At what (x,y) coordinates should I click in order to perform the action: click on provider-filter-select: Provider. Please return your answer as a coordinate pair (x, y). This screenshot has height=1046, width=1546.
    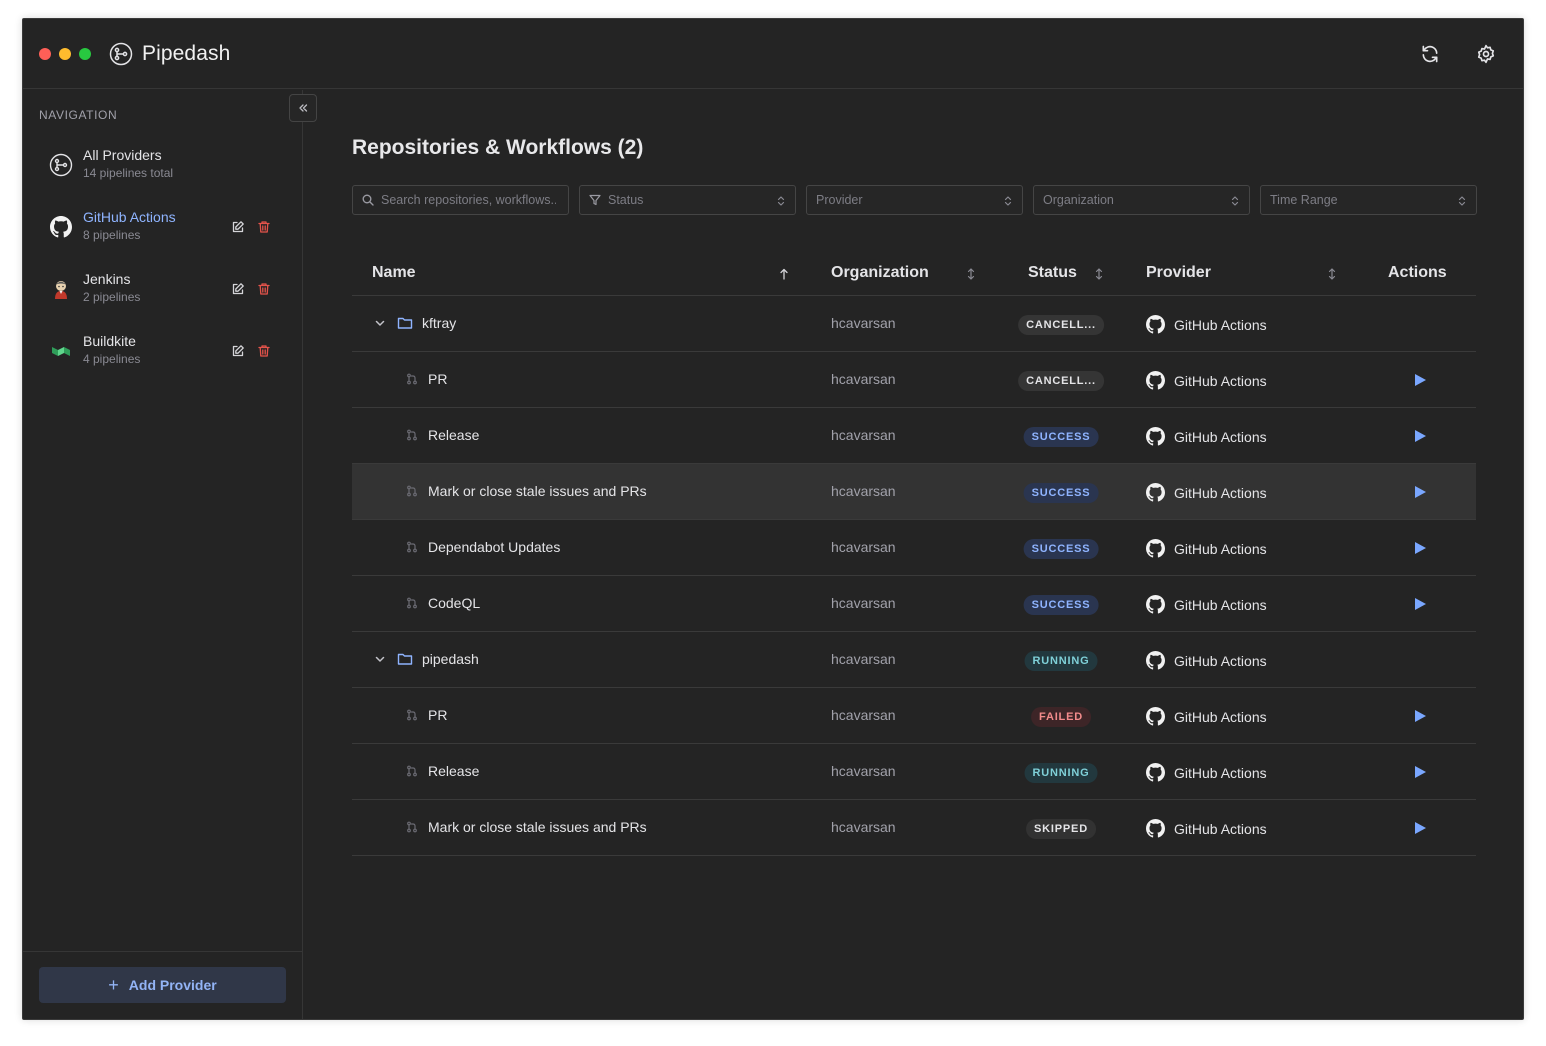
    Looking at the image, I should click on (914, 200).